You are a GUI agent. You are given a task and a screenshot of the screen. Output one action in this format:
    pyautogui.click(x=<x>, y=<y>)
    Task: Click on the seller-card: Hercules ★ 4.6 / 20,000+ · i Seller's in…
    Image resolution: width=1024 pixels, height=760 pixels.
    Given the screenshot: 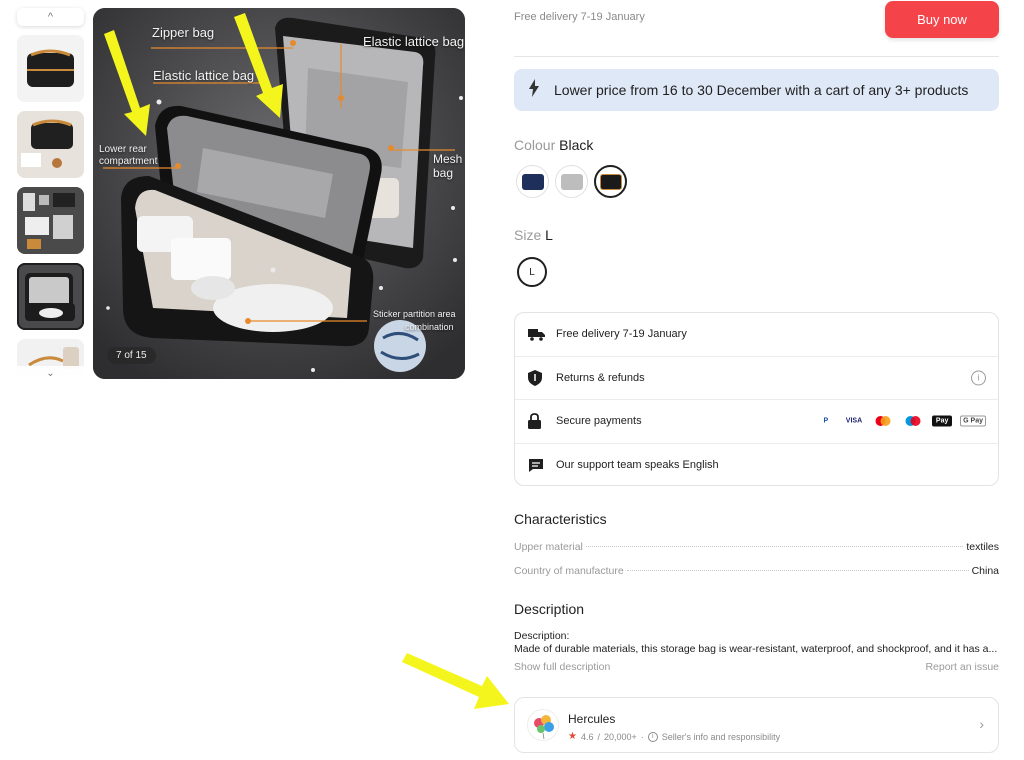 What is the action you would take?
    pyautogui.click(x=756, y=725)
    